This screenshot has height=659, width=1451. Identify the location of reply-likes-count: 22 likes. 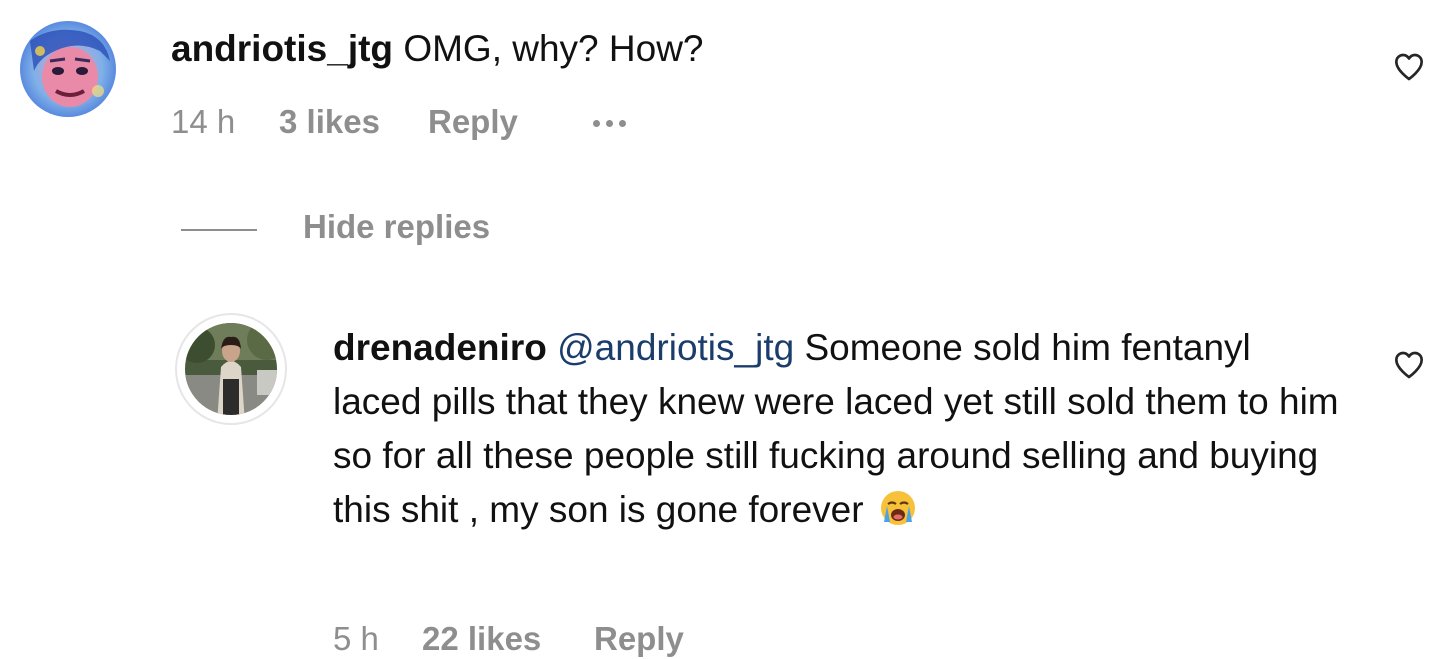
(481, 639).